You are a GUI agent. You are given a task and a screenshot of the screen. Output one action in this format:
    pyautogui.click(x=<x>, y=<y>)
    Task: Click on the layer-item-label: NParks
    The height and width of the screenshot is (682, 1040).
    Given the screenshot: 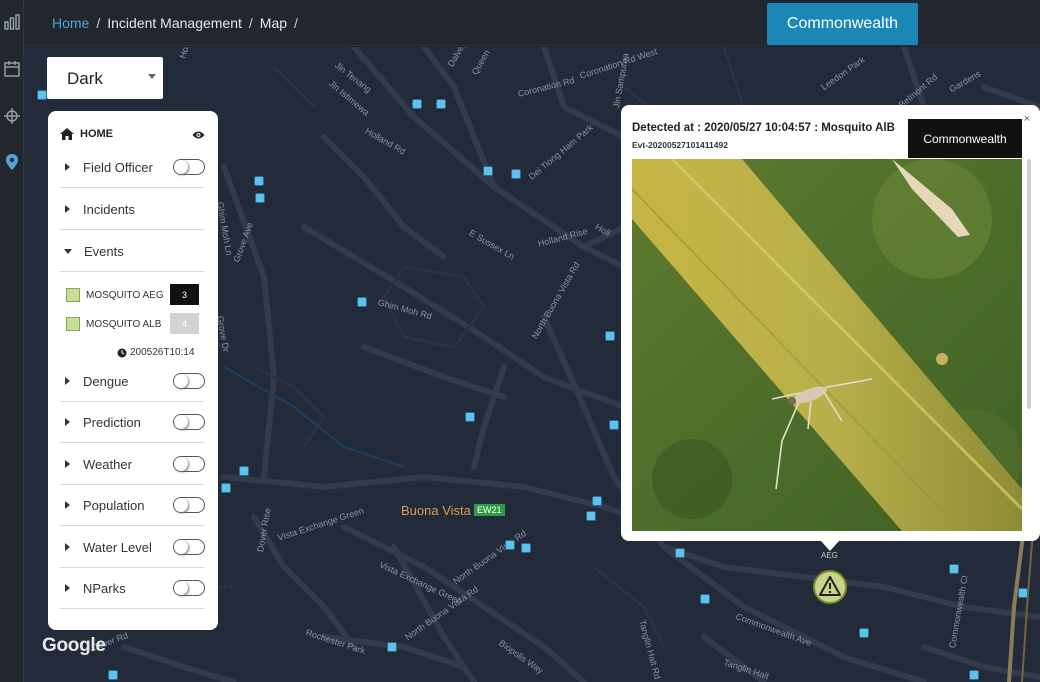 What is the action you would take?
    pyautogui.click(x=104, y=588)
    